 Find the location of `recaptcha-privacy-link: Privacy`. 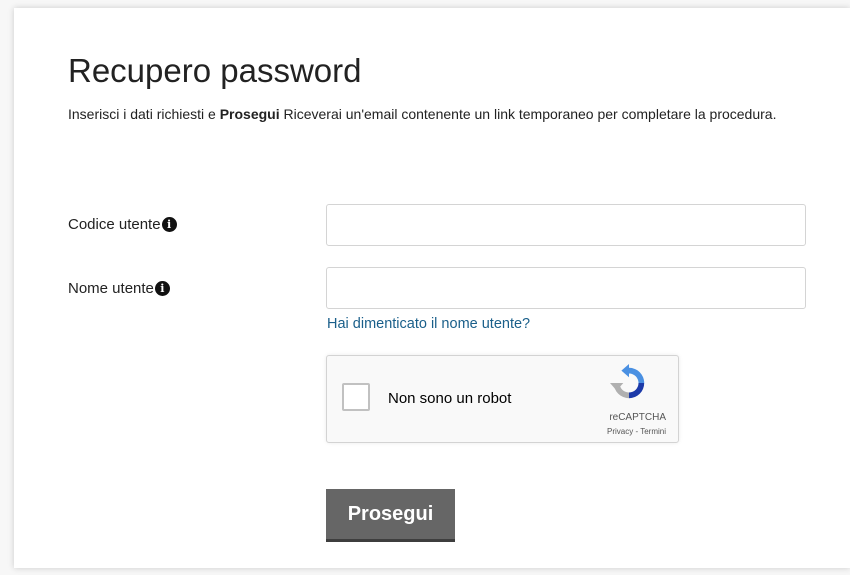

recaptcha-privacy-link: Privacy is located at coordinates (620, 431).